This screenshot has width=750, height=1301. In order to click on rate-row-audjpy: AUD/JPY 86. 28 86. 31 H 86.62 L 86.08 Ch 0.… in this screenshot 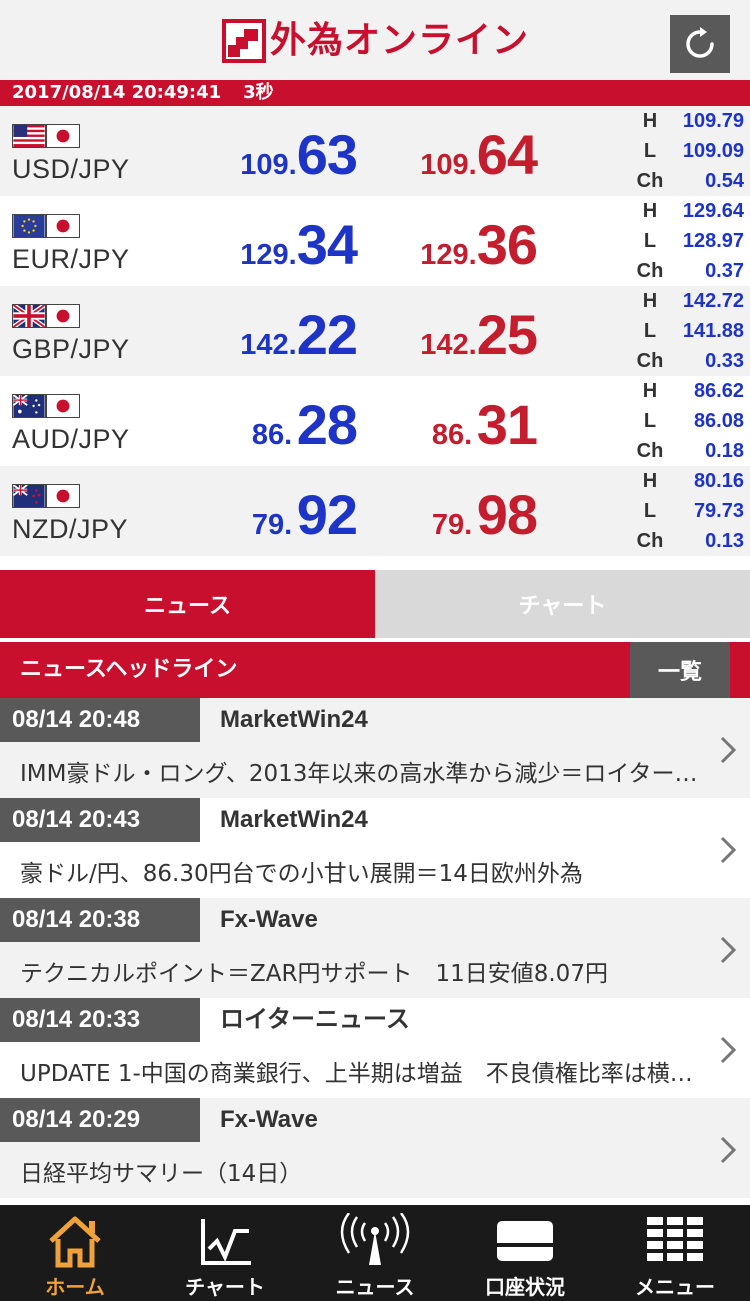, I will do `click(375, 421)`.